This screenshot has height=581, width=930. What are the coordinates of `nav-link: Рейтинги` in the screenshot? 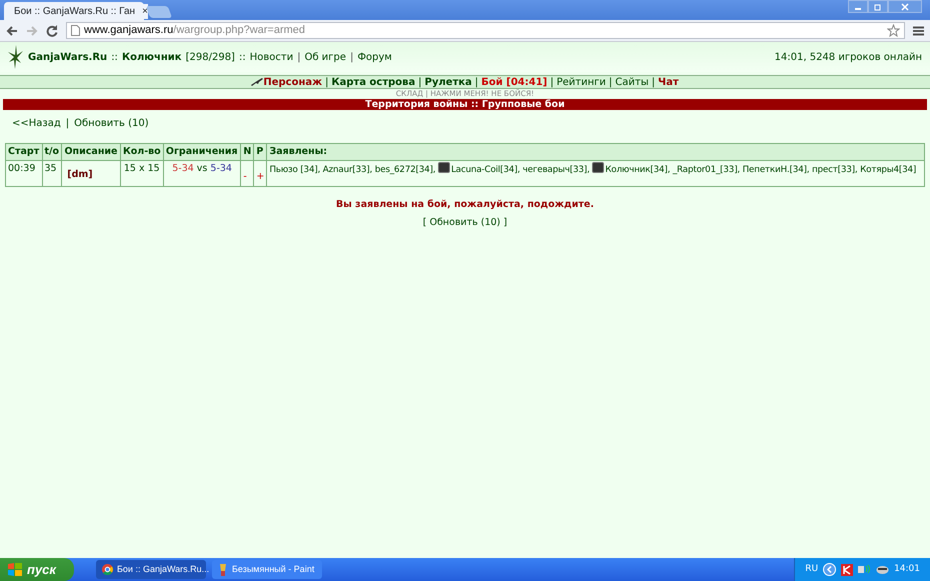 It's located at (581, 82).